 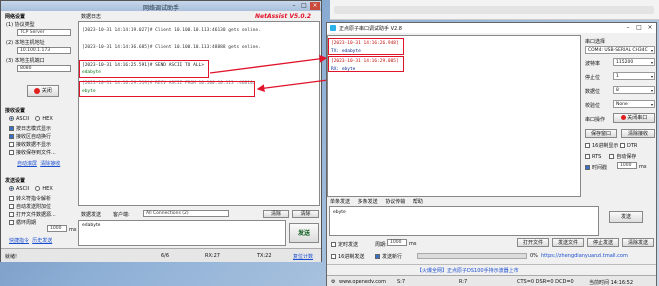 I want to click on minimize-icon: –, so click(x=628, y=28).